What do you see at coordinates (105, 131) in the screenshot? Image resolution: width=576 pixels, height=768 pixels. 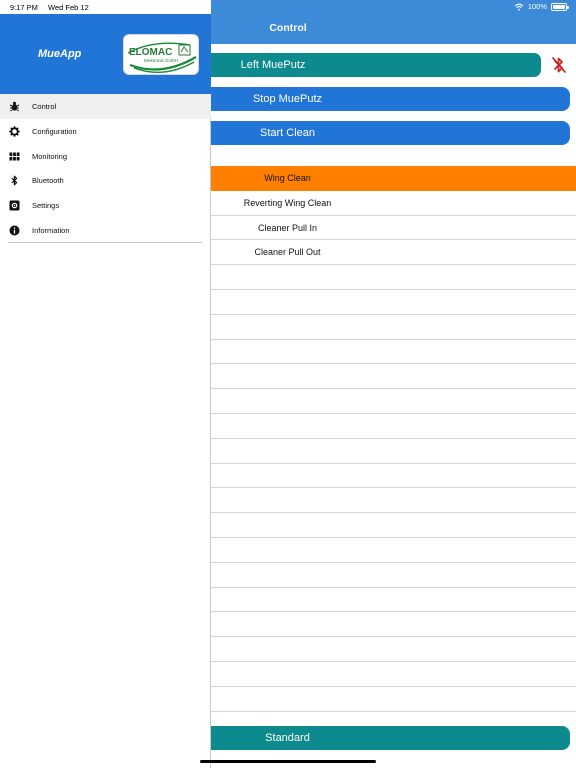 I see `sidebar-item-configuration: Configuration` at bounding box center [105, 131].